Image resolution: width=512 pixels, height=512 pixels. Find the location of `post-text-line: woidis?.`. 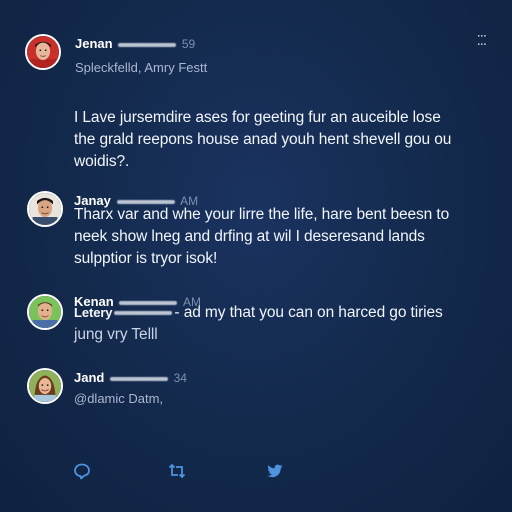

post-text-line: woidis?. is located at coordinates (102, 161).